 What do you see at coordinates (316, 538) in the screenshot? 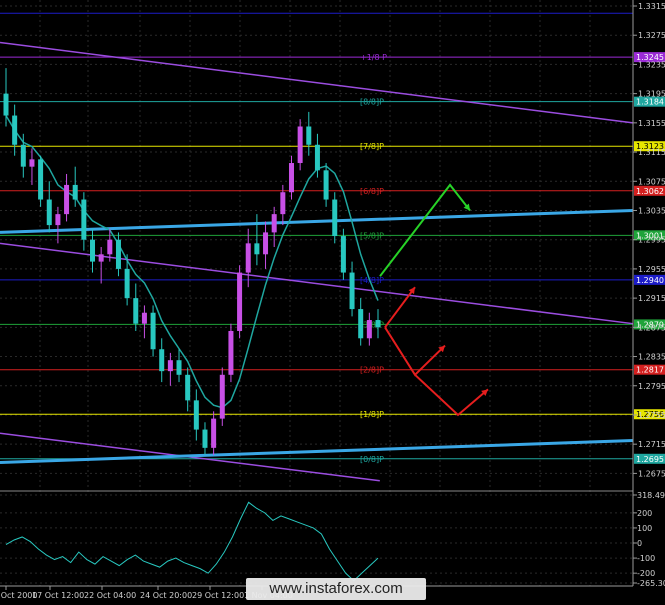
I see `oscillator-panel` at bounding box center [316, 538].